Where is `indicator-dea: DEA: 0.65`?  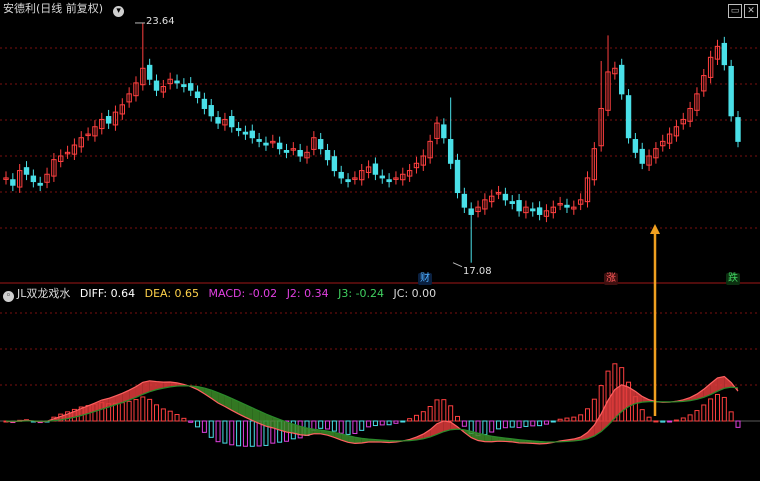 indicator-dea: DEA: 0.65 is located at coordinates (172, 293).